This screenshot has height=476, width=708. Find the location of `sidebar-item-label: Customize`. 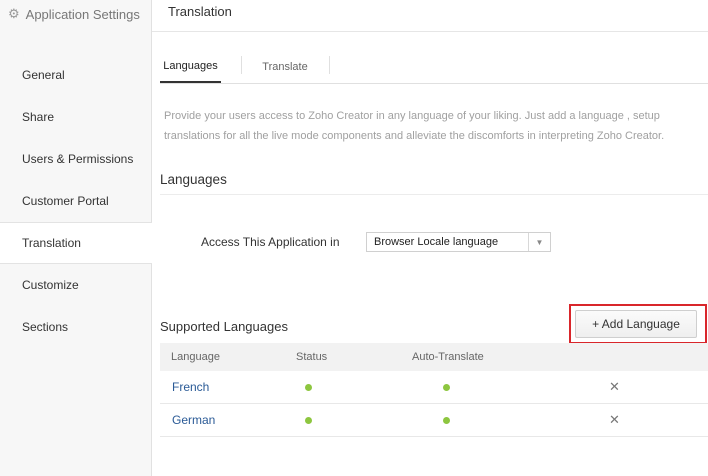

sidebar-item-label: Customize is located at coordinates (50, 285).